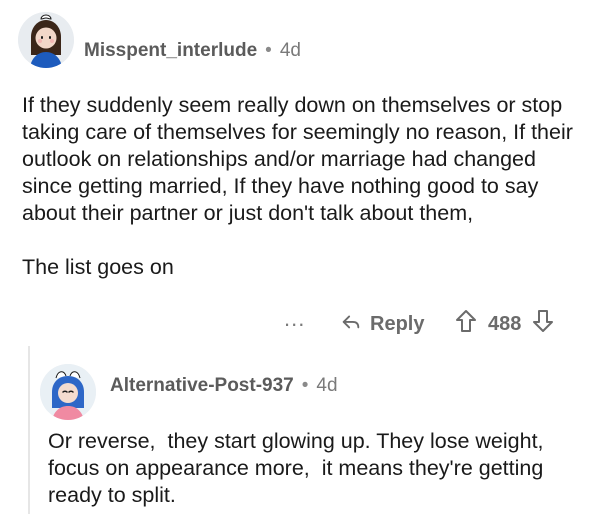 Image resolution: width=599 pixels, height=514 pixels. I want to click on vote-controls: 488, so click(504, 324).